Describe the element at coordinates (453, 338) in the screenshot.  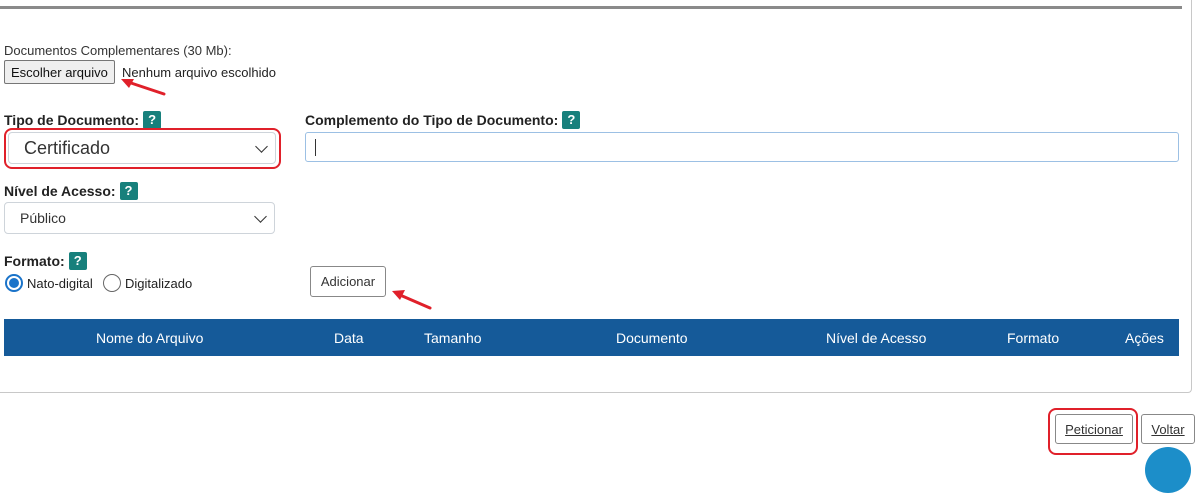
I see `column-header-size: Tamanho` at that location.